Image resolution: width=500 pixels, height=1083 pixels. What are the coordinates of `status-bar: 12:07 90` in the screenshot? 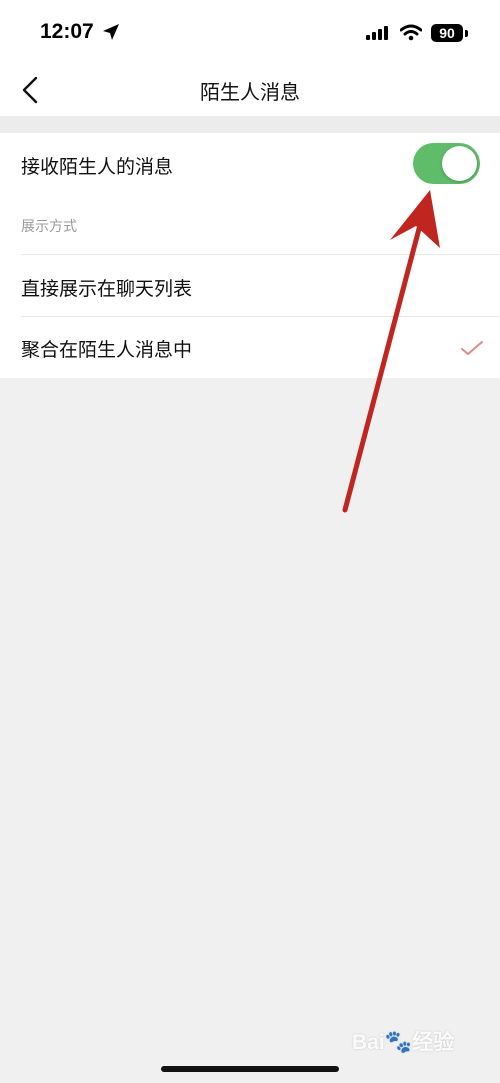 It's located at (250, 31).